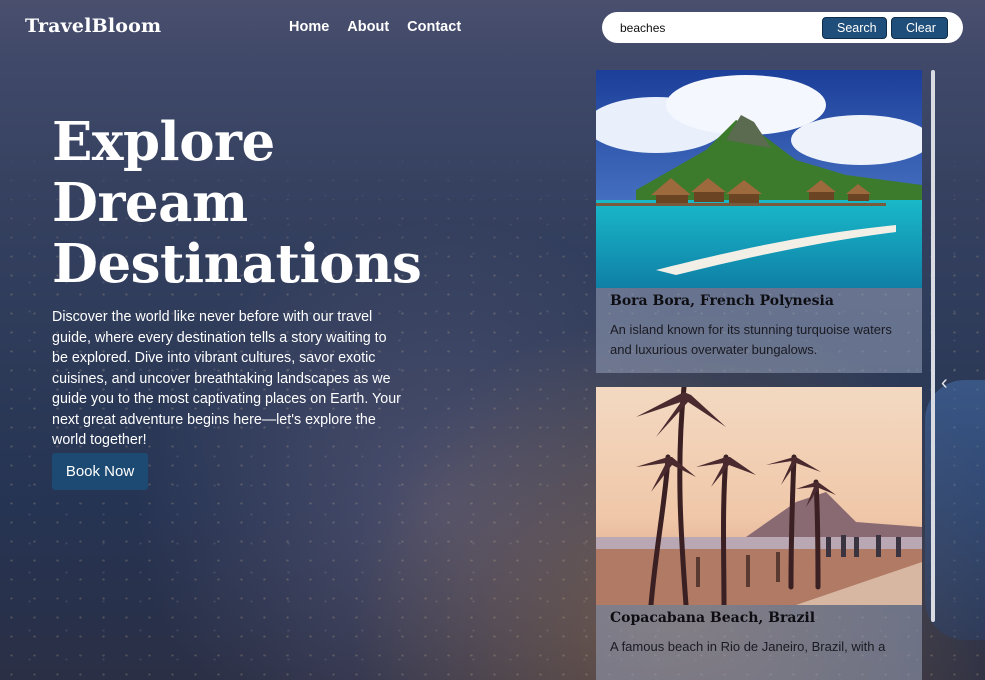 This screenshot has height=680, width=985. I want to click on hero-title-line-2: Dream, so click(150, 203).